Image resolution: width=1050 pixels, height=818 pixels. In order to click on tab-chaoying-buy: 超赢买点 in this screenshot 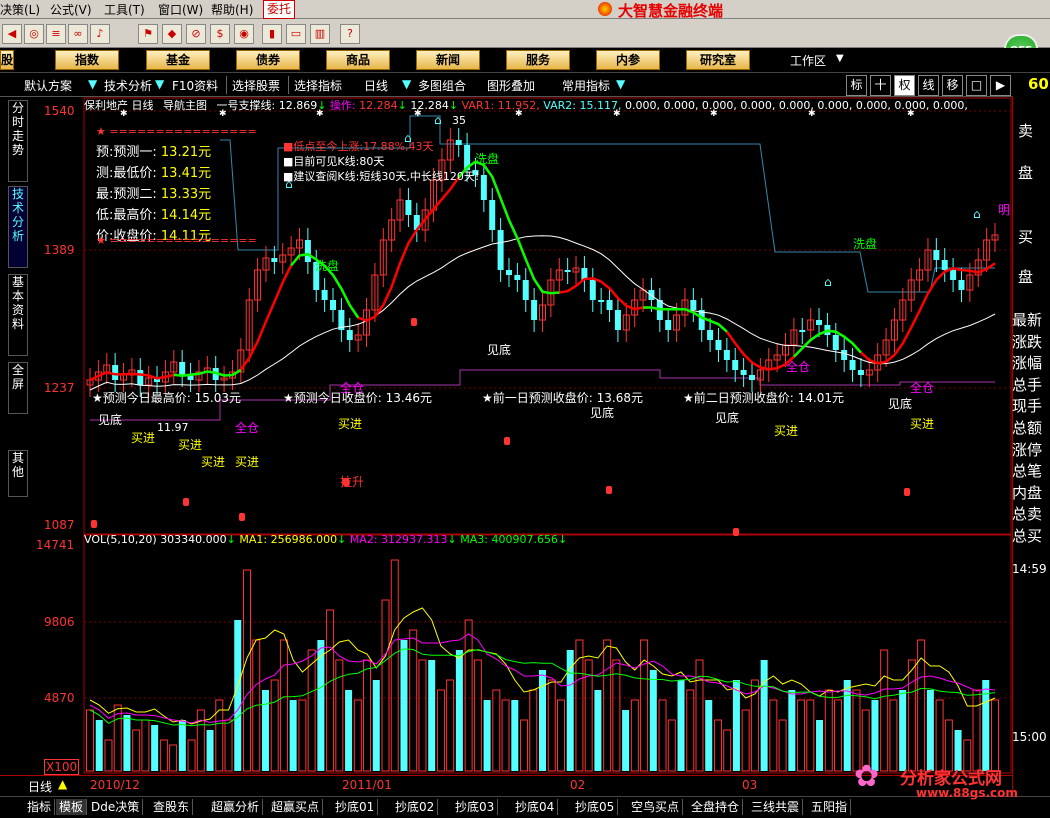, I will do `click(296, 807)`.